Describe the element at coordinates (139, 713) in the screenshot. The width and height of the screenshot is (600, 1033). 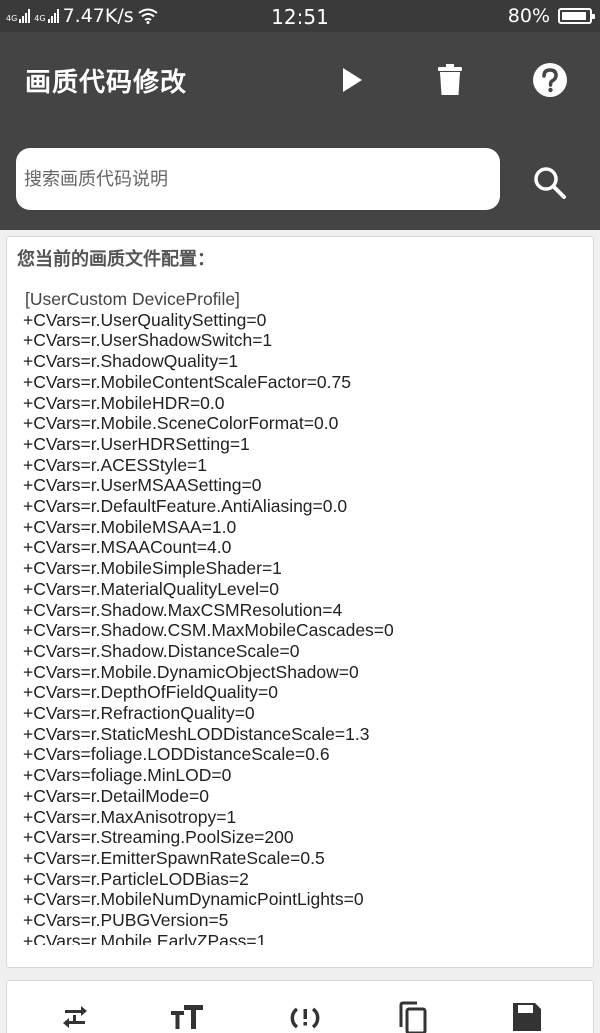
I see `config-line: +CVars=r.RefractionQuality=0` at that location.